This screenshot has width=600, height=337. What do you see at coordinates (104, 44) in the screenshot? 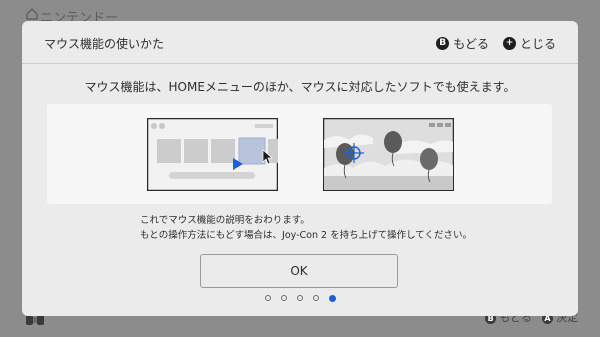
I see `dialog-title: マウス機能の使いかた` at bounding box center [104, 44].